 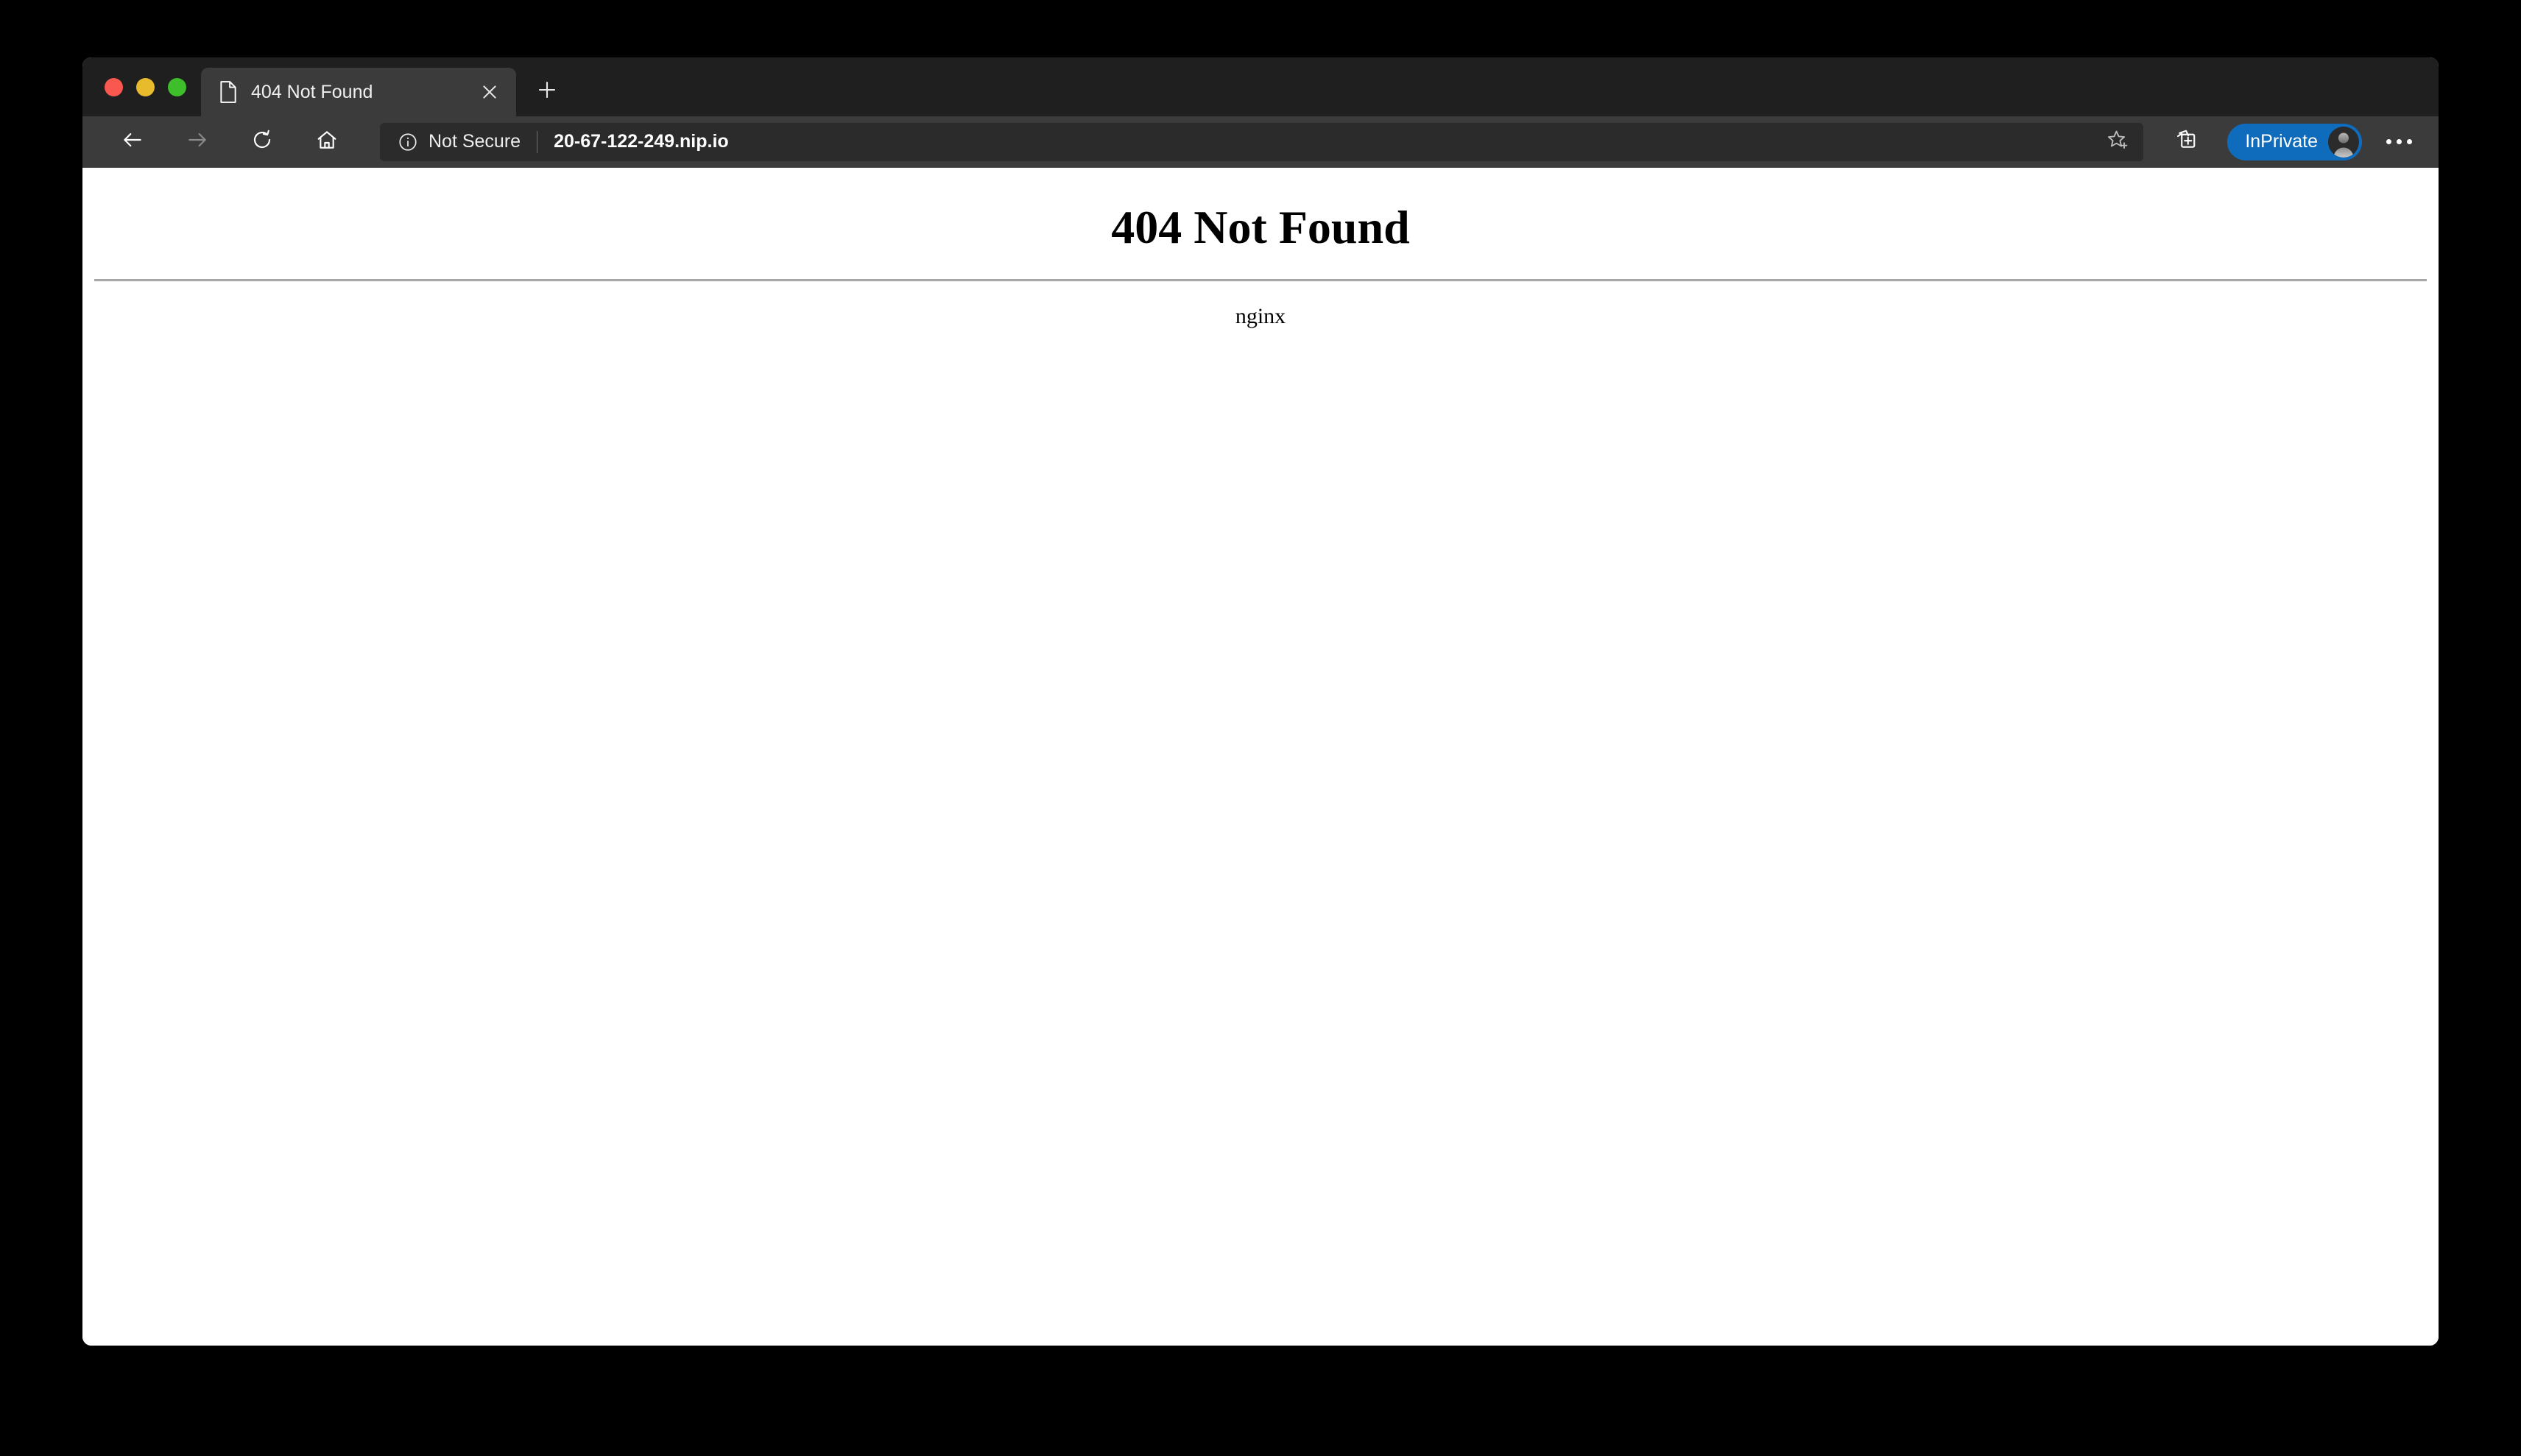 I want to click on nginx-error-page: 404 Not Found nginx, so click(x=1260, y=265).